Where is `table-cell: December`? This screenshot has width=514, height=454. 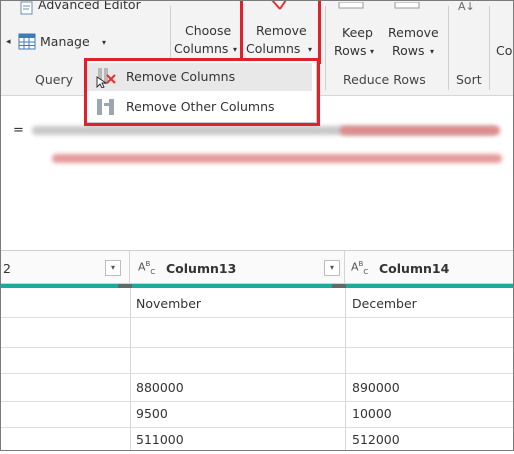 table-cell: December is located at coordinates (384, 303).